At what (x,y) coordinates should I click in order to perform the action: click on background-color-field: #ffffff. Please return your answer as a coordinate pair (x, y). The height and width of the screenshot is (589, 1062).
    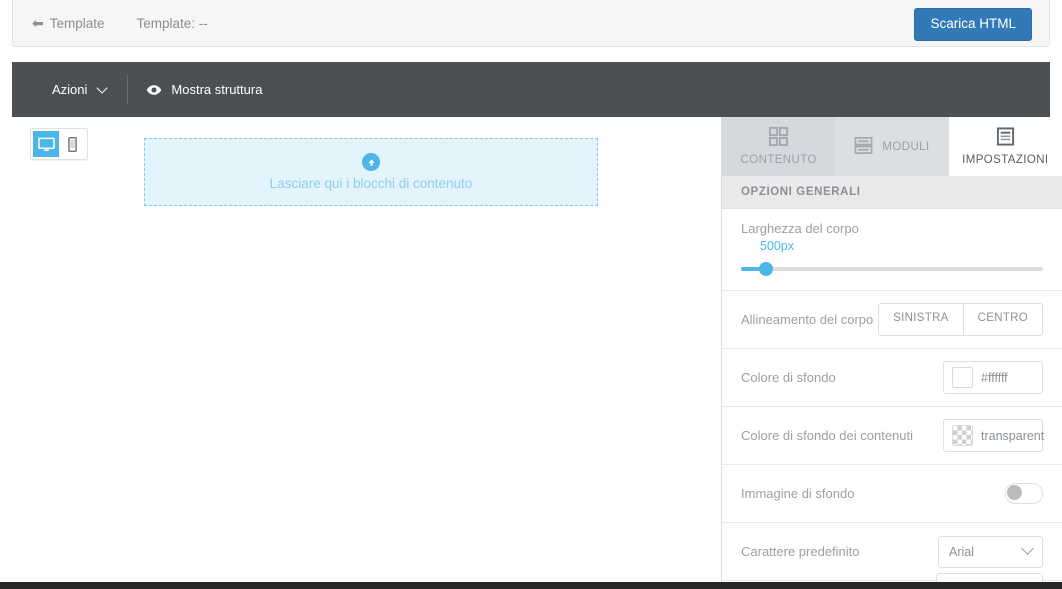
    Looking at the image, I should click on (993, 377).